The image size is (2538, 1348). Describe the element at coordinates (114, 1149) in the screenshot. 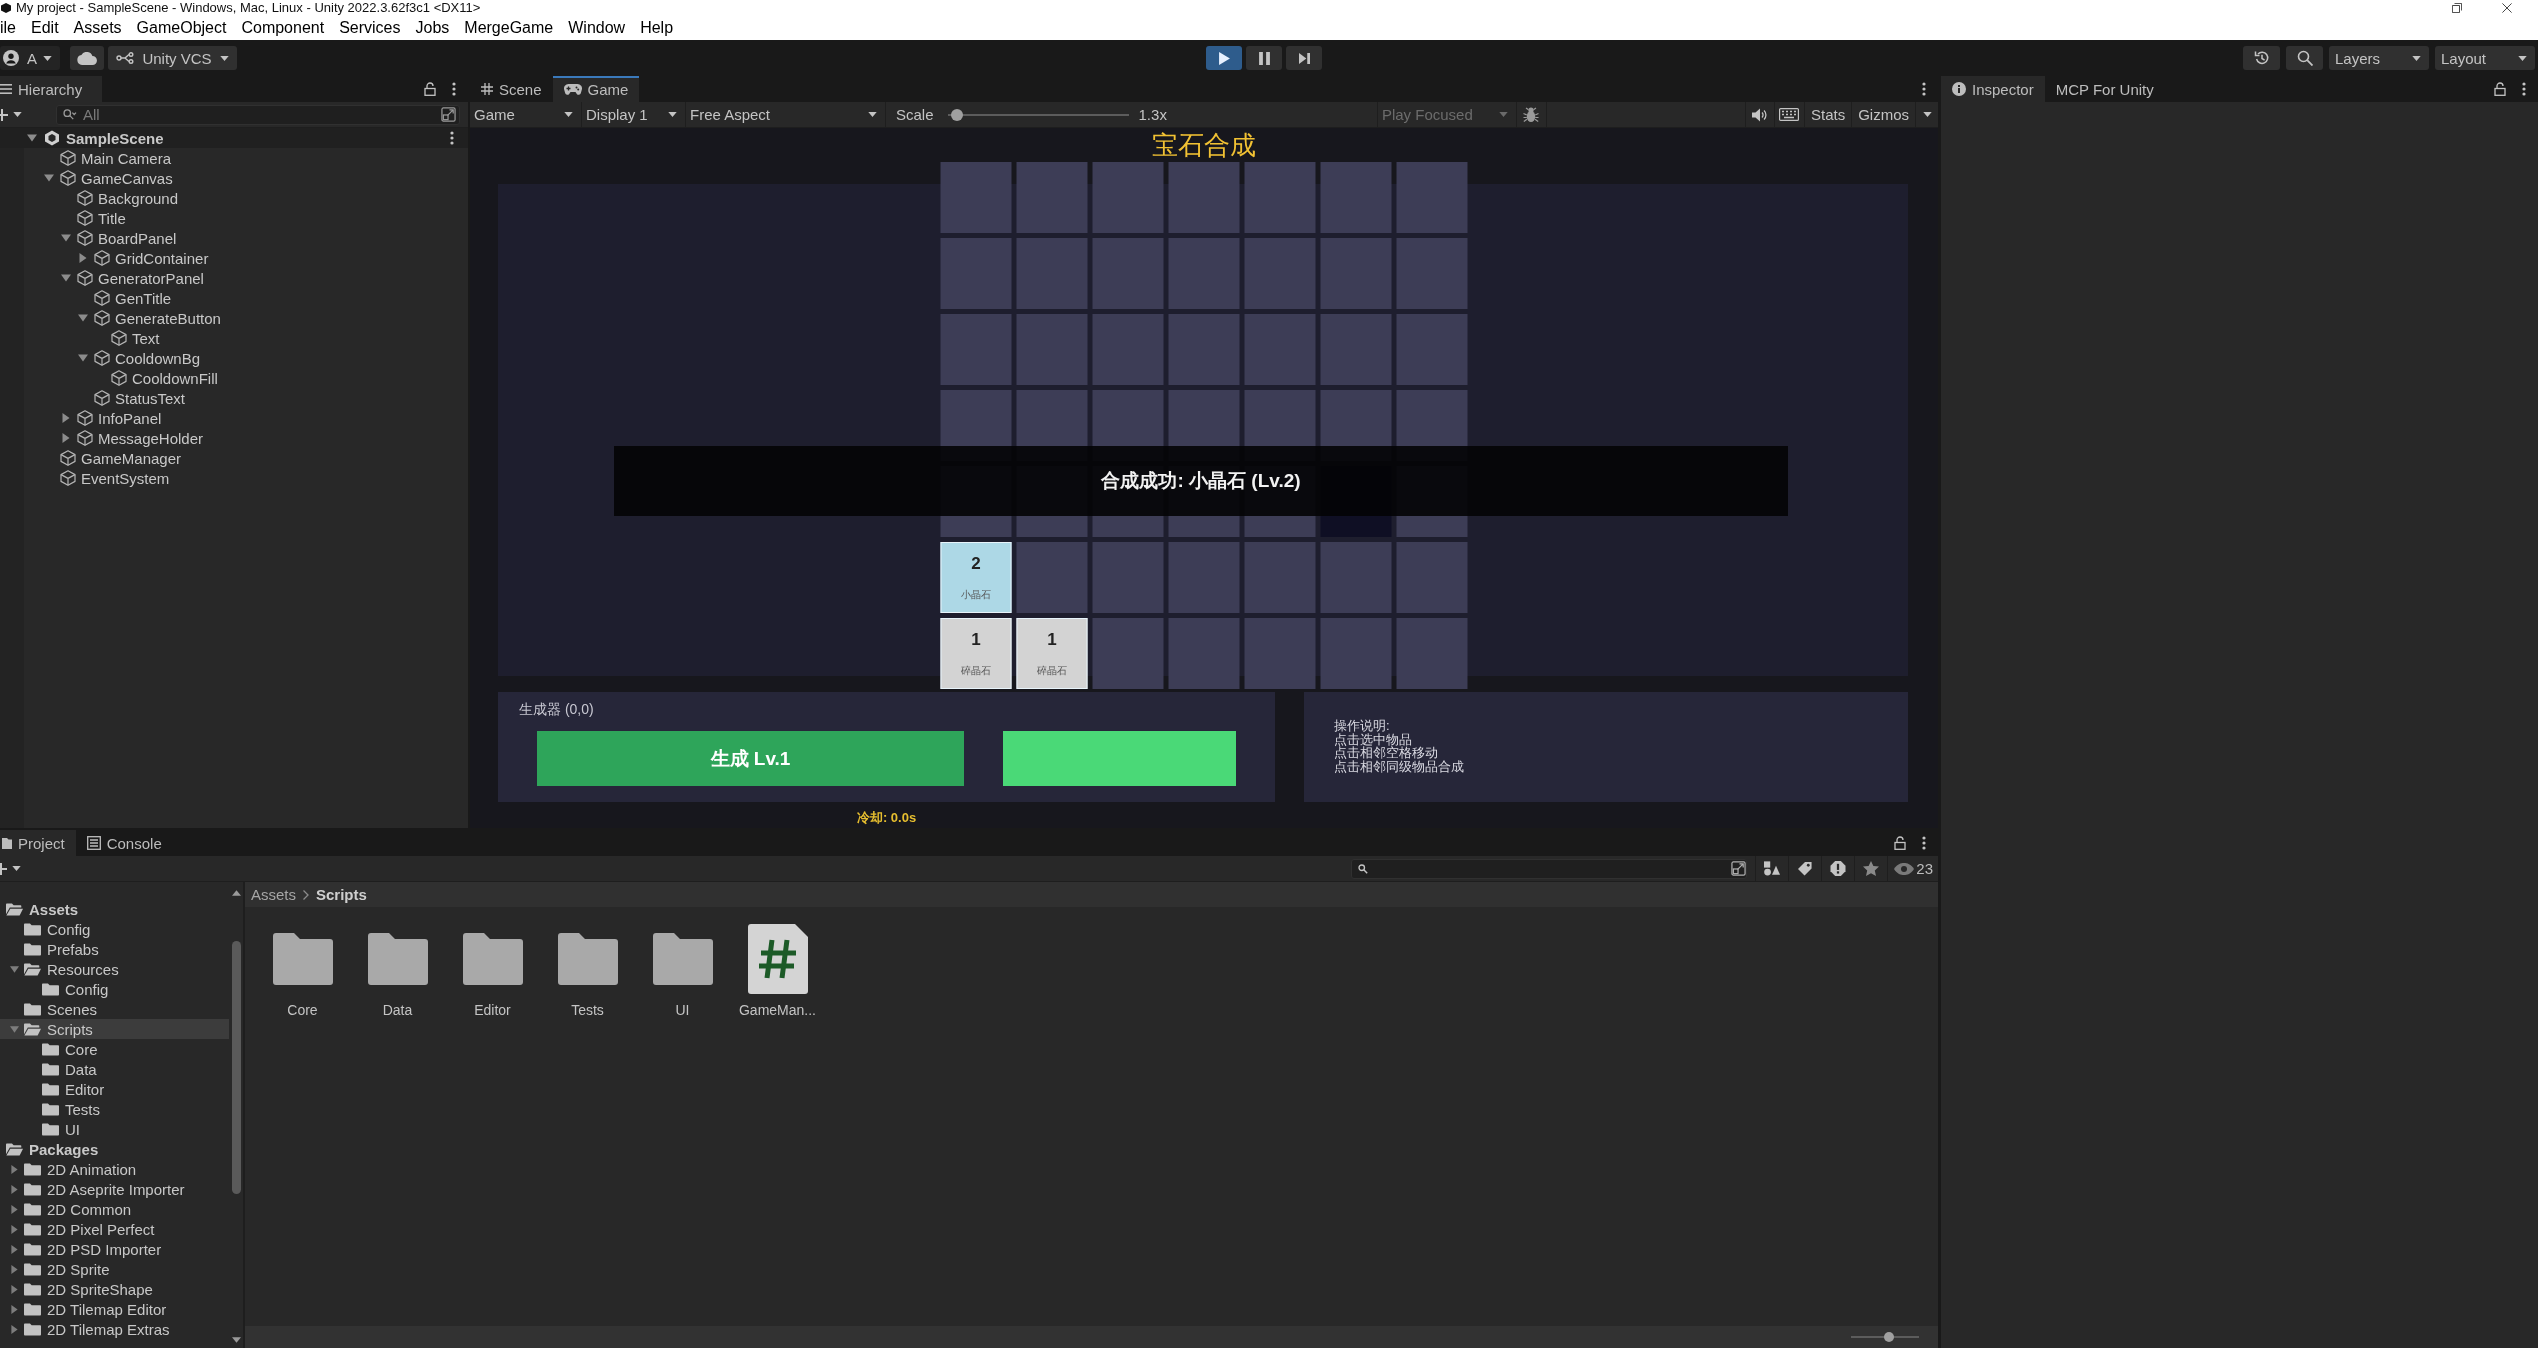

I see `folder-tree-item: Packages` at that location.